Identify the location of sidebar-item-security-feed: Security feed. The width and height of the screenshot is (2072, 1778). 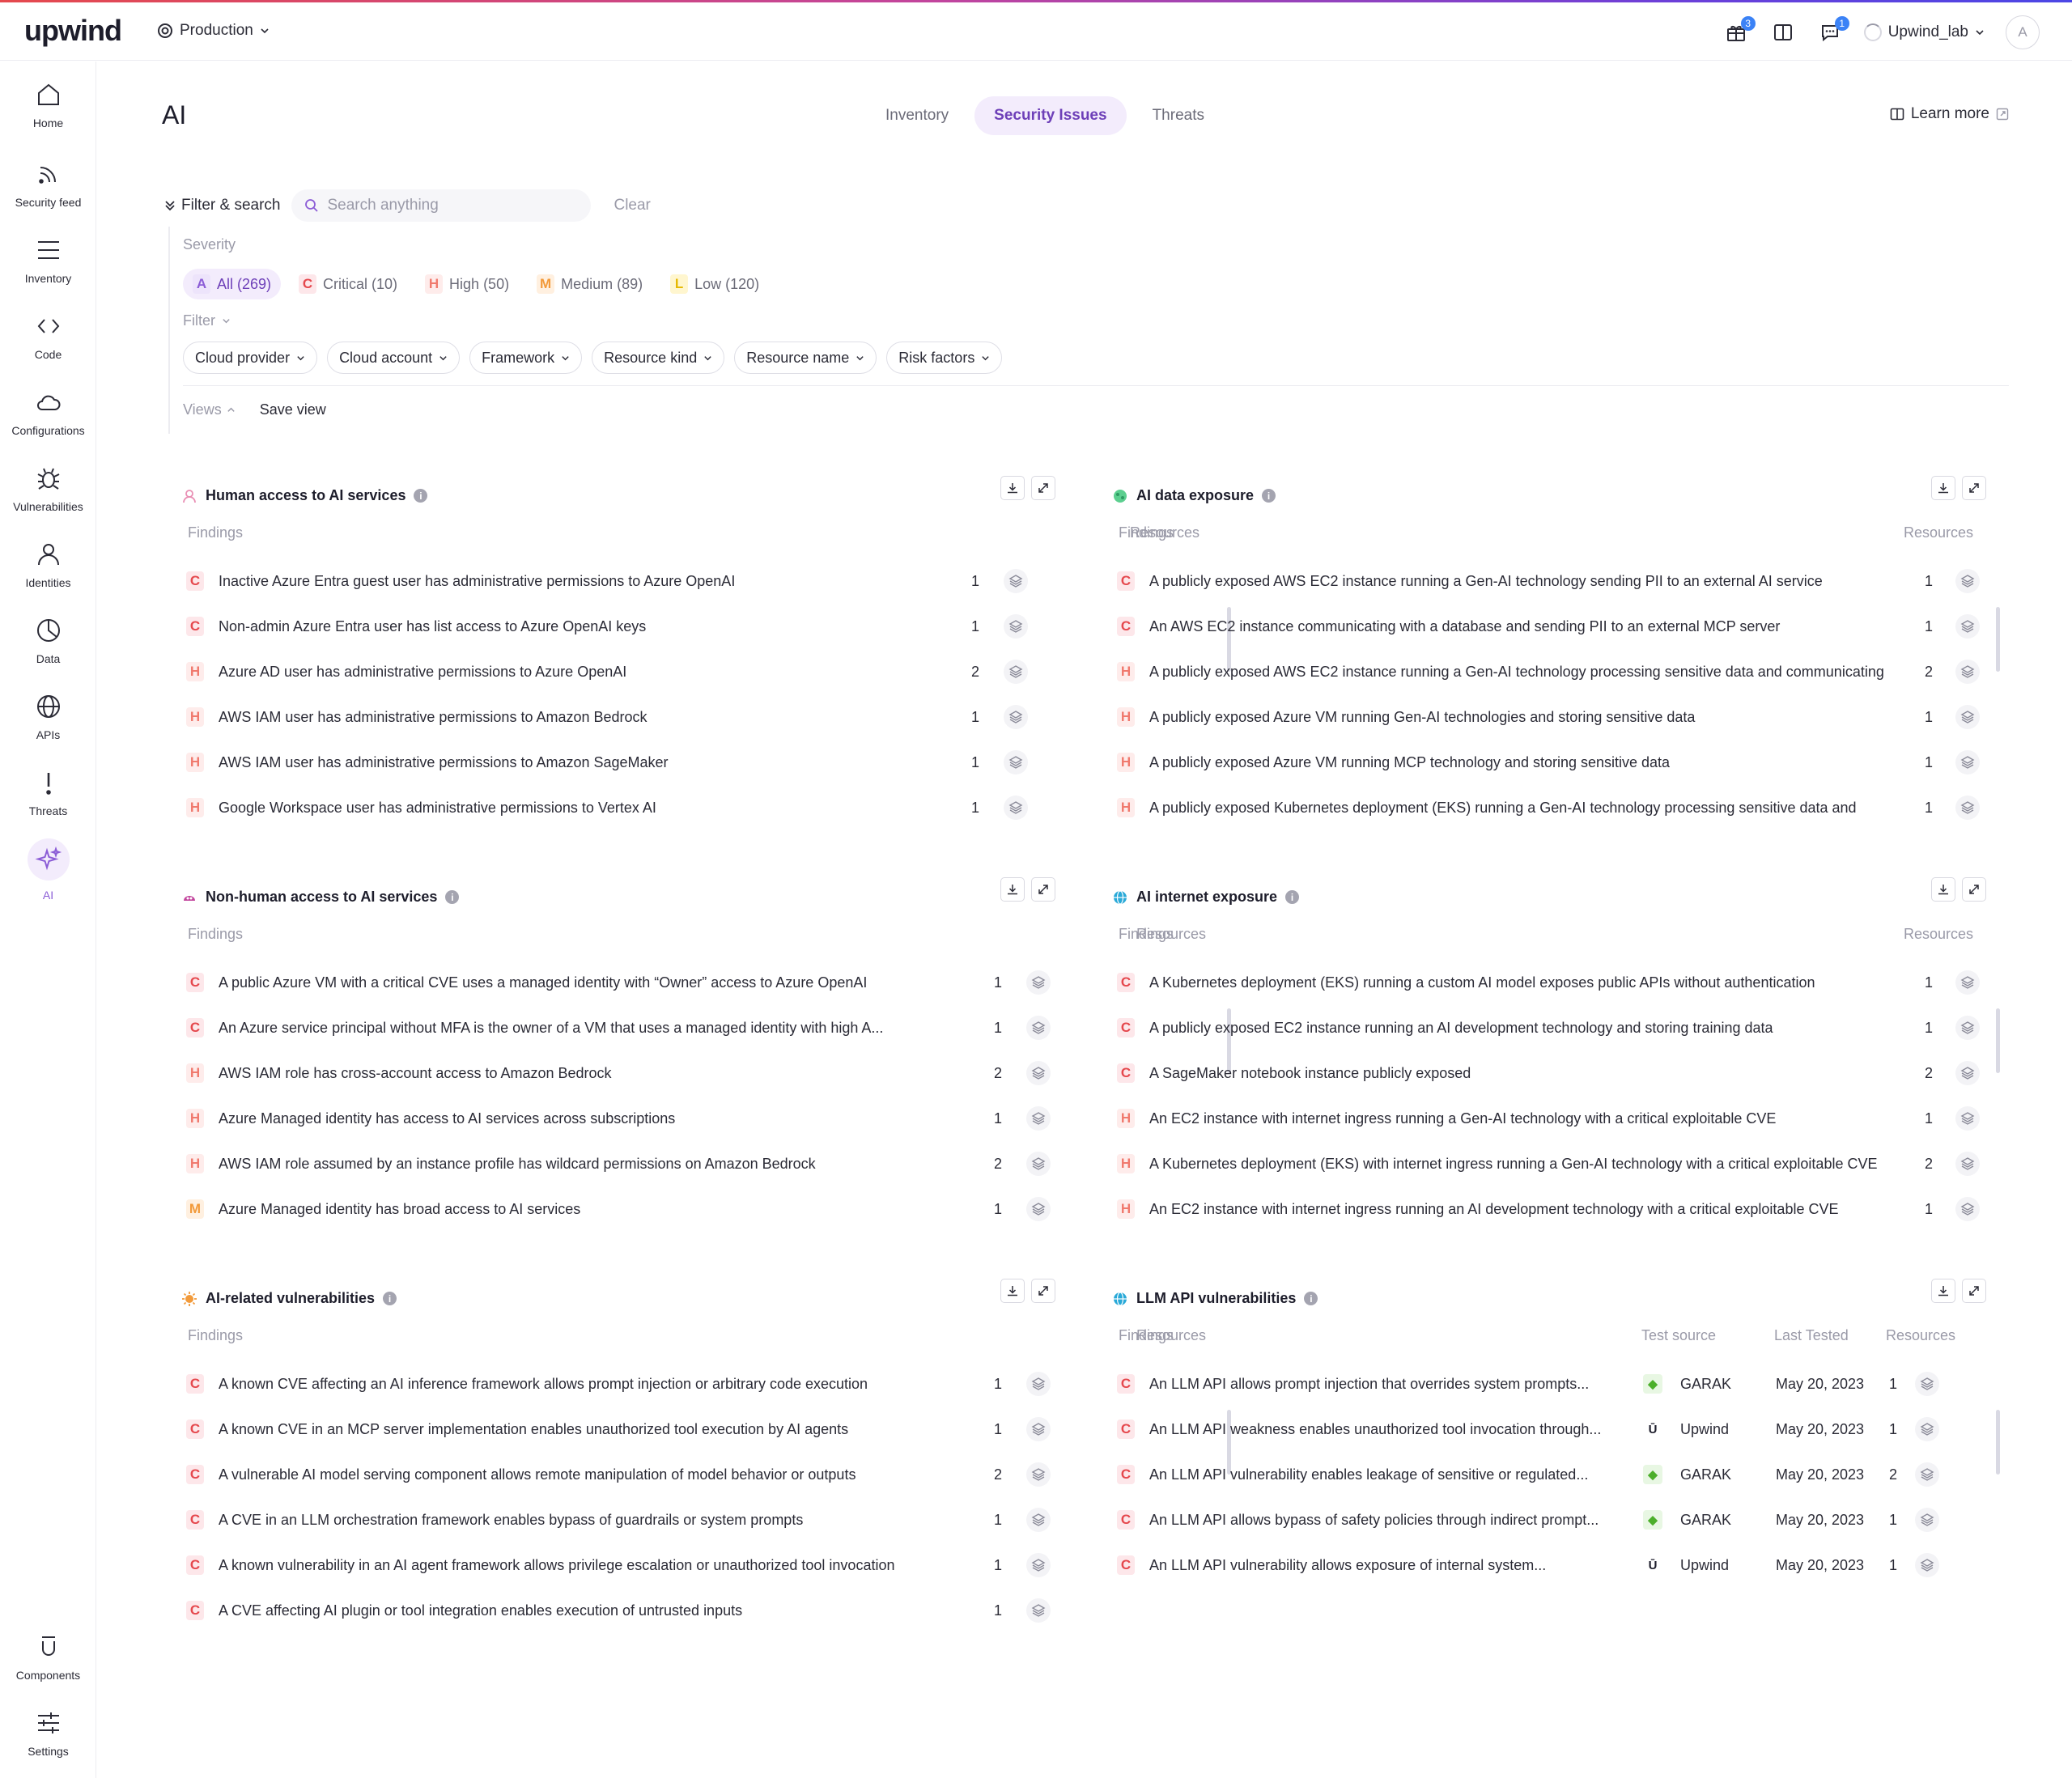
(48, 184).